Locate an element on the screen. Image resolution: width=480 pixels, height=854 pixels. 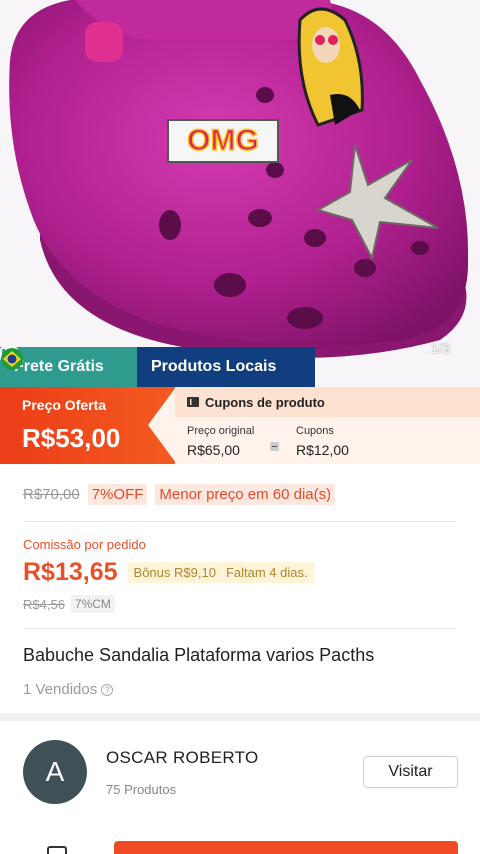
coupon-value: R$12,00 is located at coordinates (322, 450).